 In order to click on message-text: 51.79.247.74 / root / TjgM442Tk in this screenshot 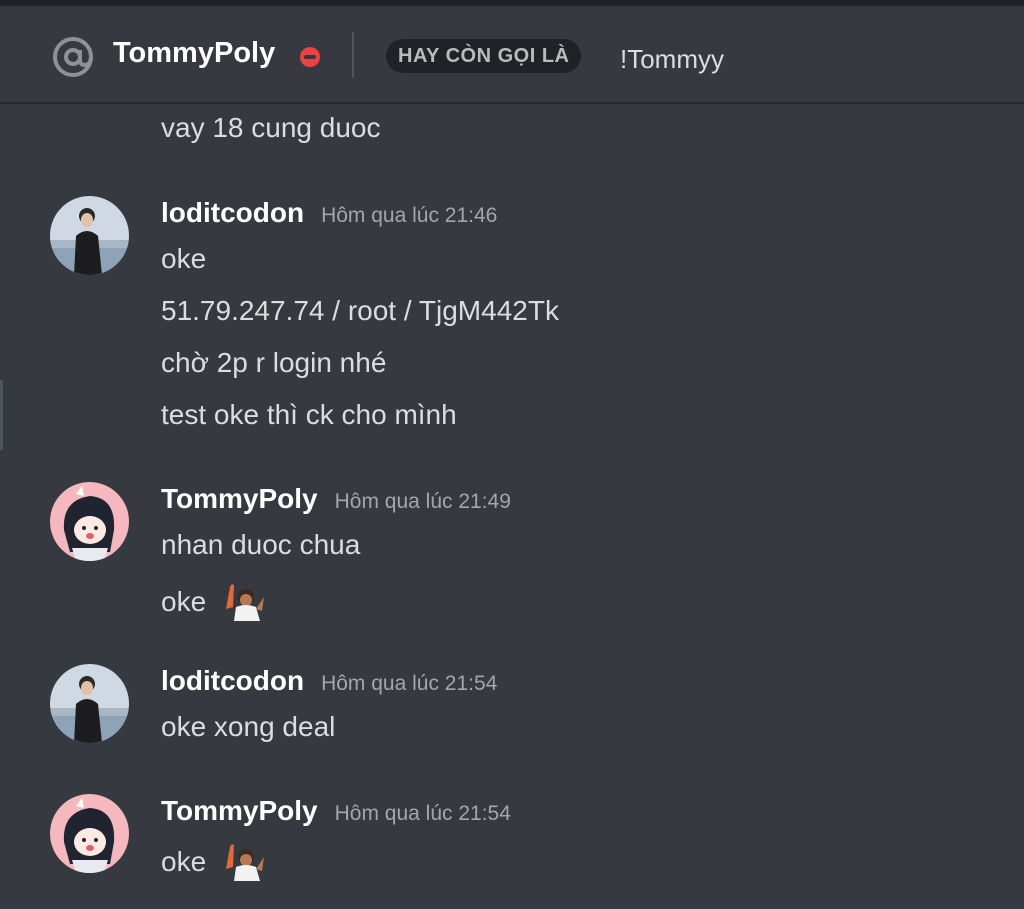, I will do `click(360, 310)`.